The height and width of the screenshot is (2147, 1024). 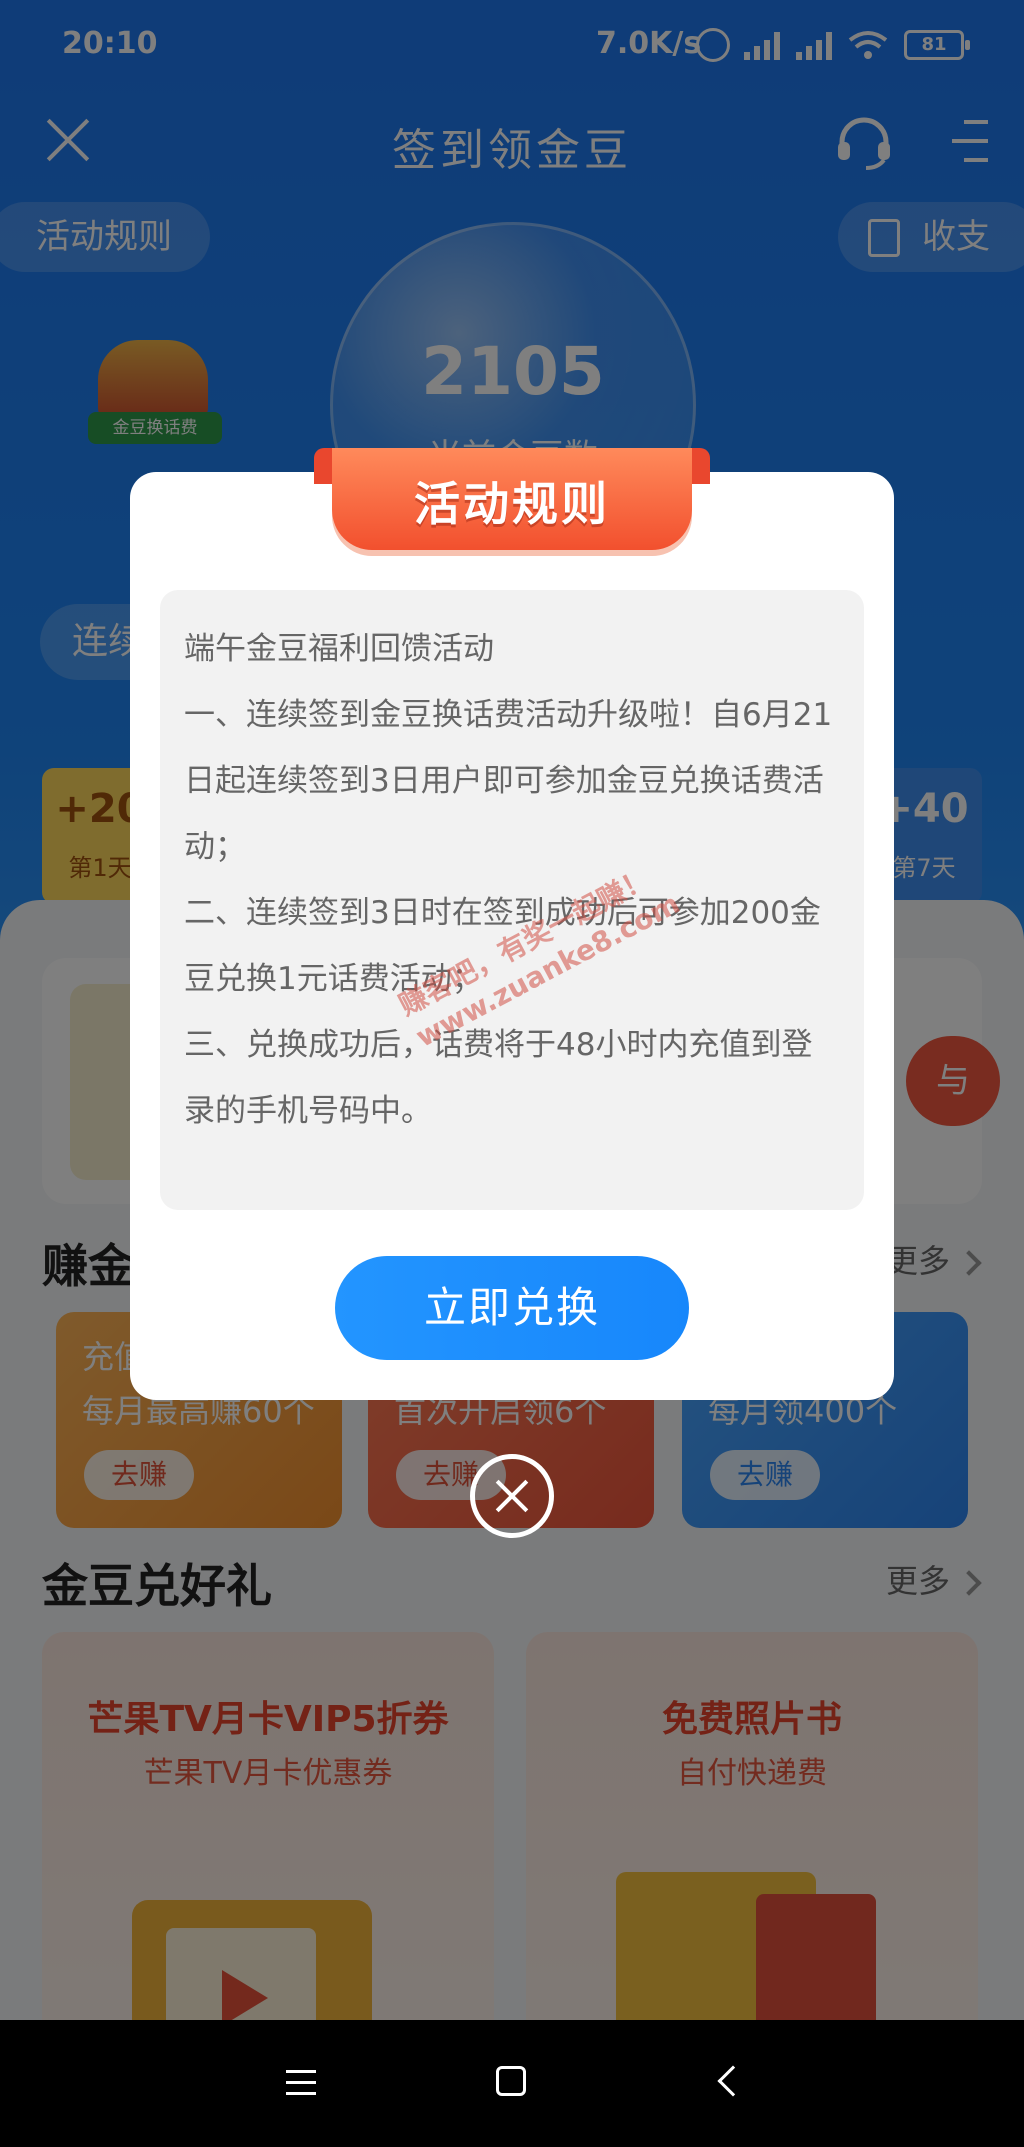 I want to click on home-icon, so click(x=511, y=2081).